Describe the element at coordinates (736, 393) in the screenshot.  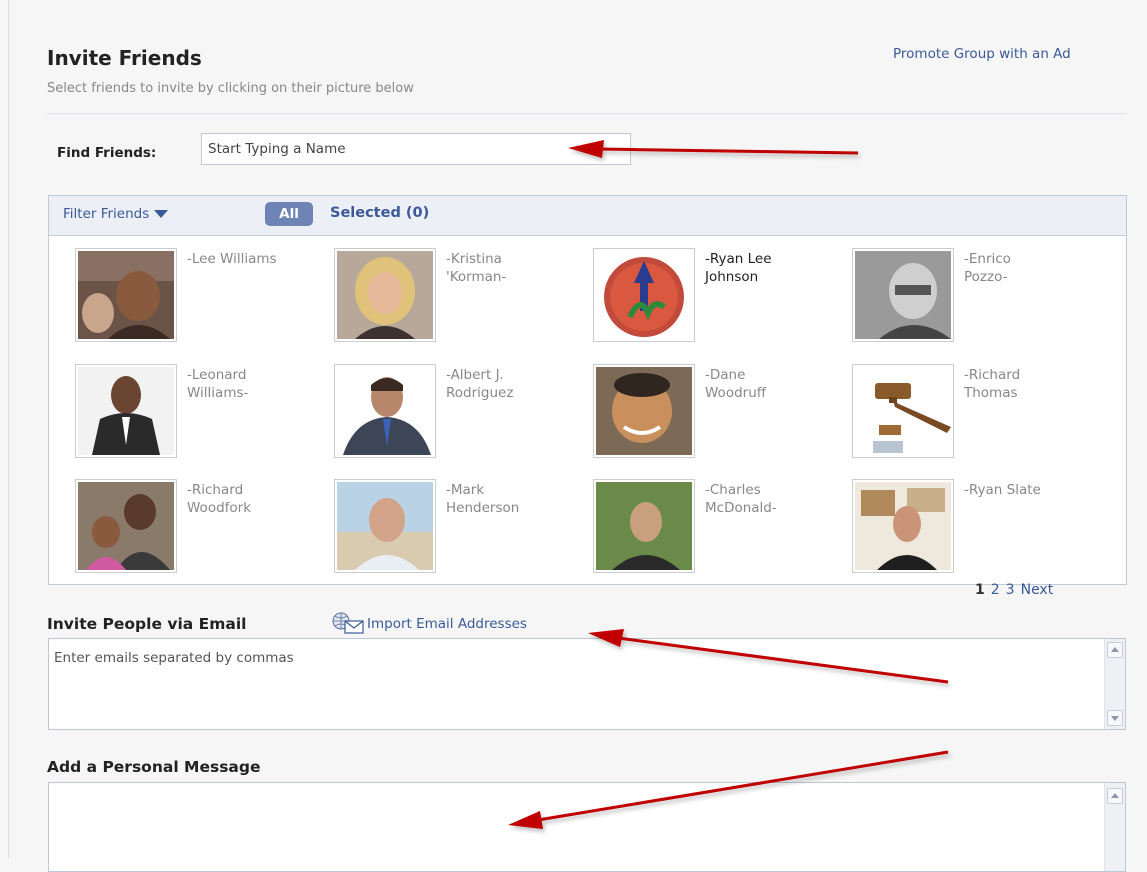
I see `friend-name: Woodruff` at that location.